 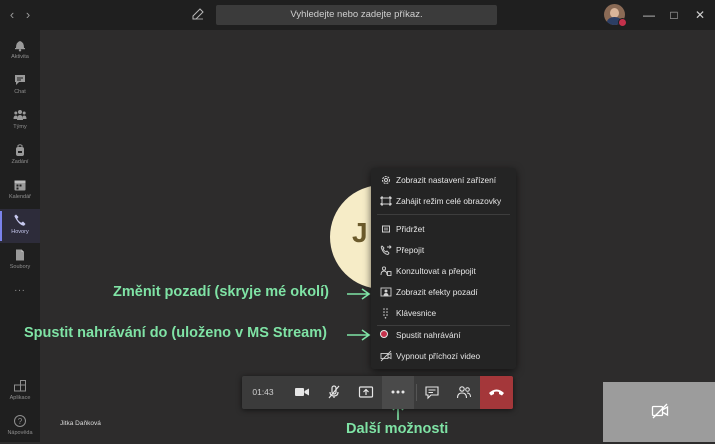 I want to click on menu-item-hold: Přidržet, so click(x=443, y=229).